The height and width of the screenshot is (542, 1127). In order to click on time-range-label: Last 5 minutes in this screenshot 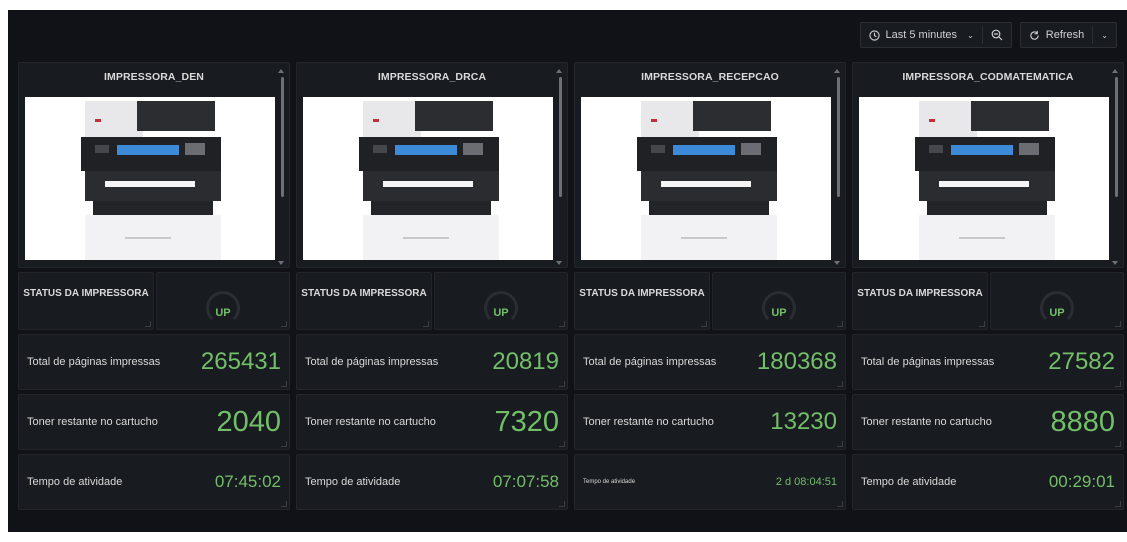, I will do `click(921, 35)`.